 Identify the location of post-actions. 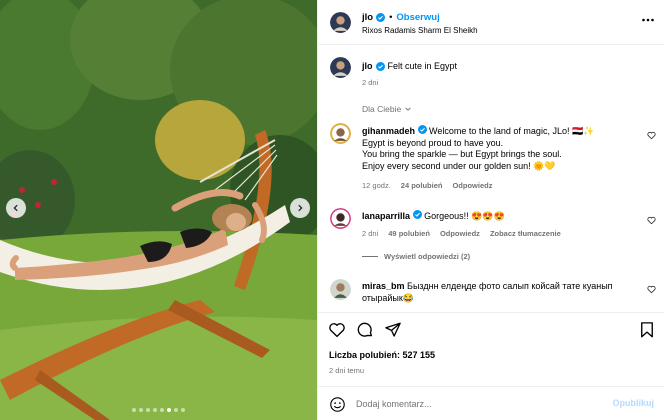
(491, 329).